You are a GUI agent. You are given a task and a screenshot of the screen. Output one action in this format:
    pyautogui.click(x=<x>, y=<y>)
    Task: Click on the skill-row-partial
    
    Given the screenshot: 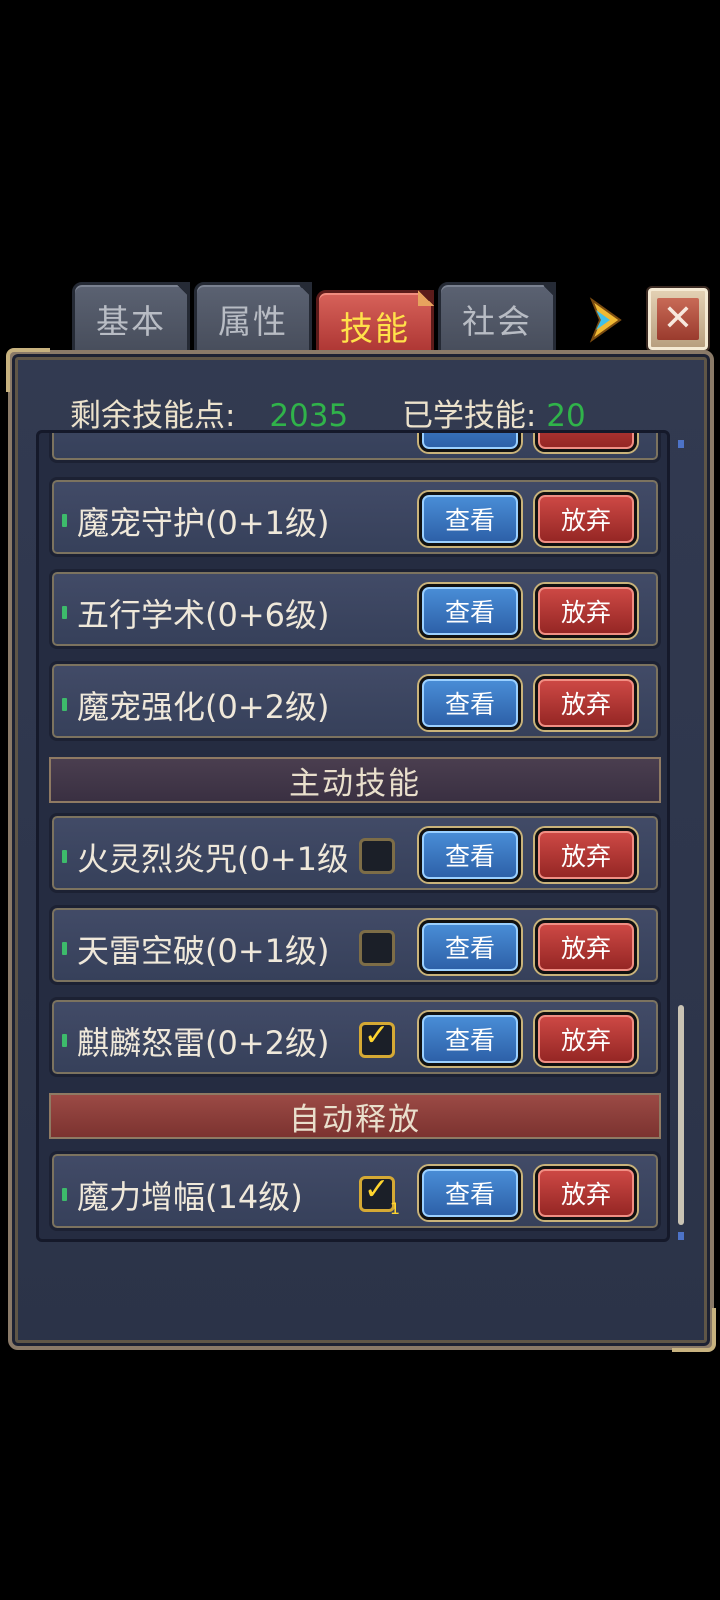 What is the action you would take?
    pyautogui.click(x=355, y=448)
    